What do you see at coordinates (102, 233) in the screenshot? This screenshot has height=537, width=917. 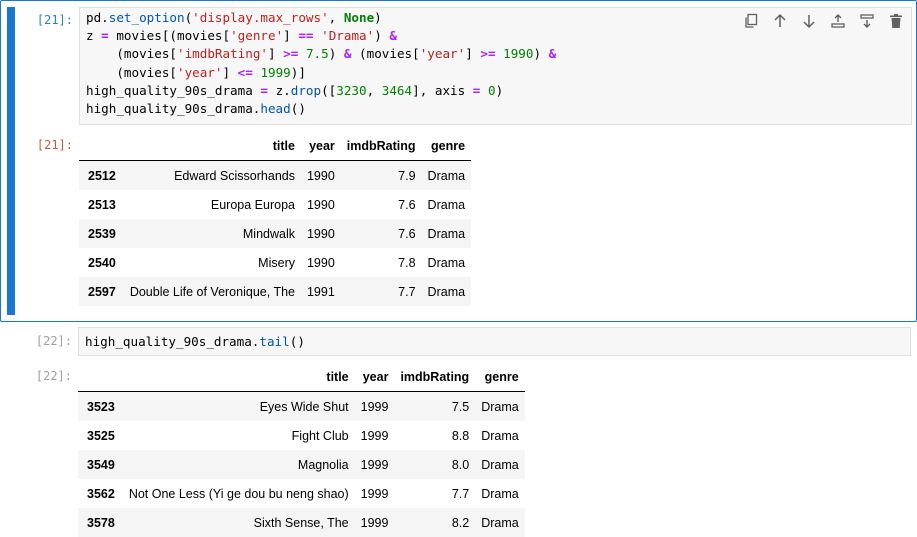 I see `row-index: 2539` at bounding box center [102, 233].